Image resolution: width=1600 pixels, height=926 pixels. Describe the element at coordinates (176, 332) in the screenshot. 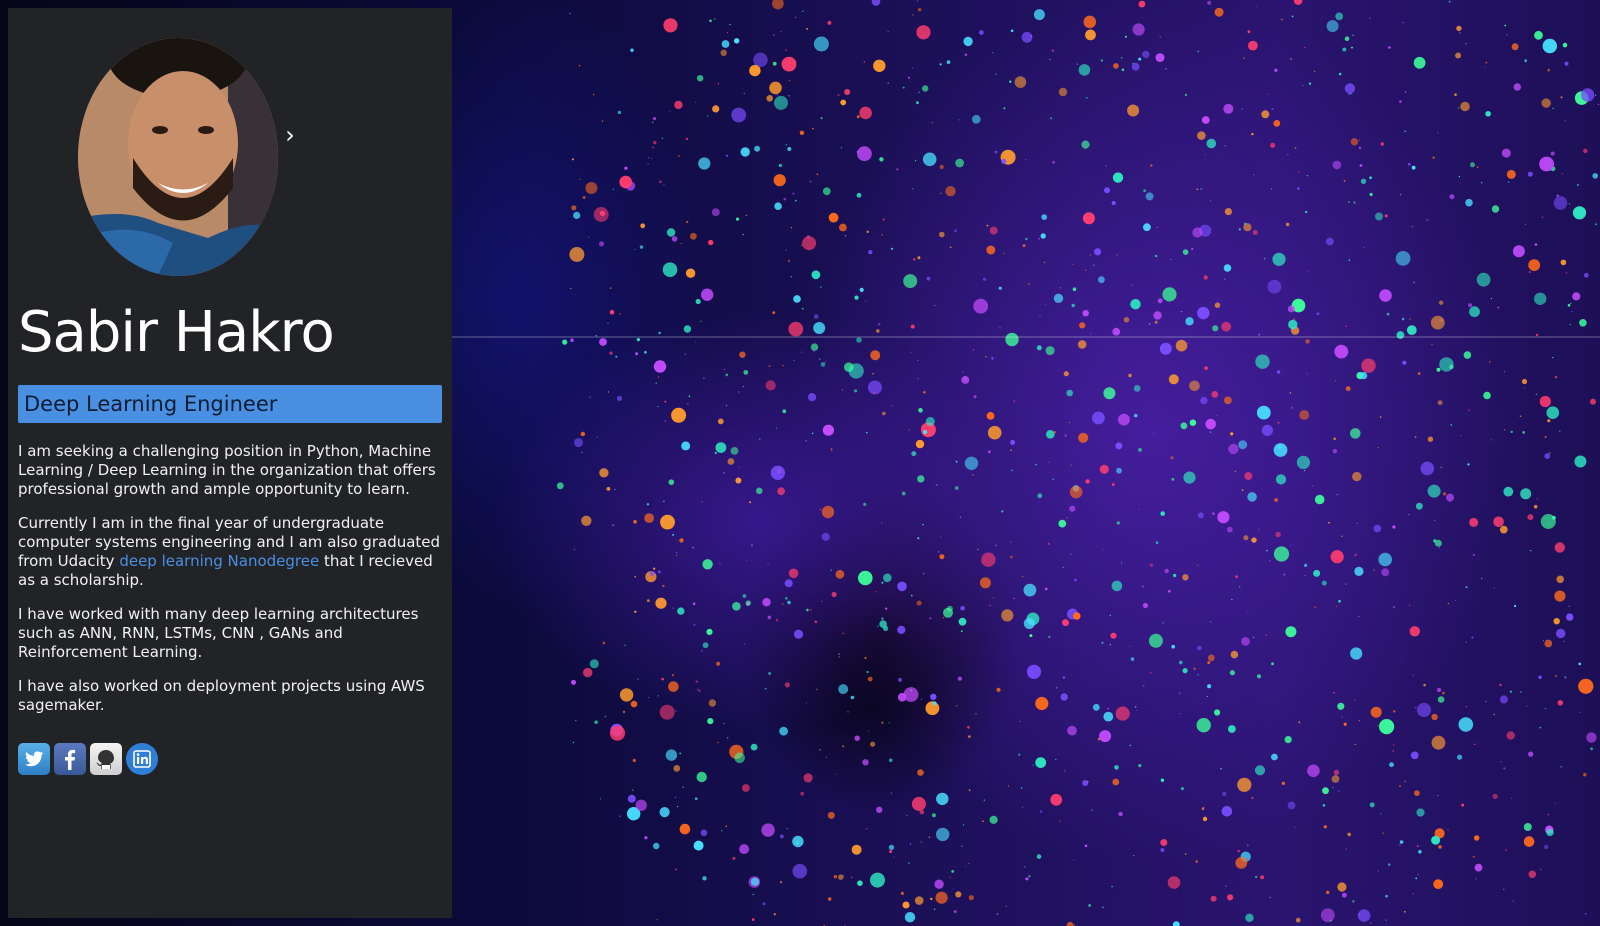

I see `profile-name: Sabir Hakro` at that location.